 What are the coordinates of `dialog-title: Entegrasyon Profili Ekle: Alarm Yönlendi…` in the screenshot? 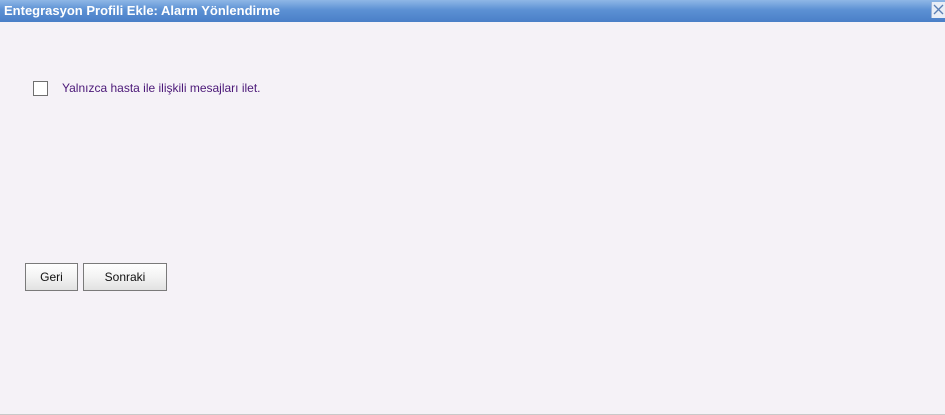 It's located at (142, 10).